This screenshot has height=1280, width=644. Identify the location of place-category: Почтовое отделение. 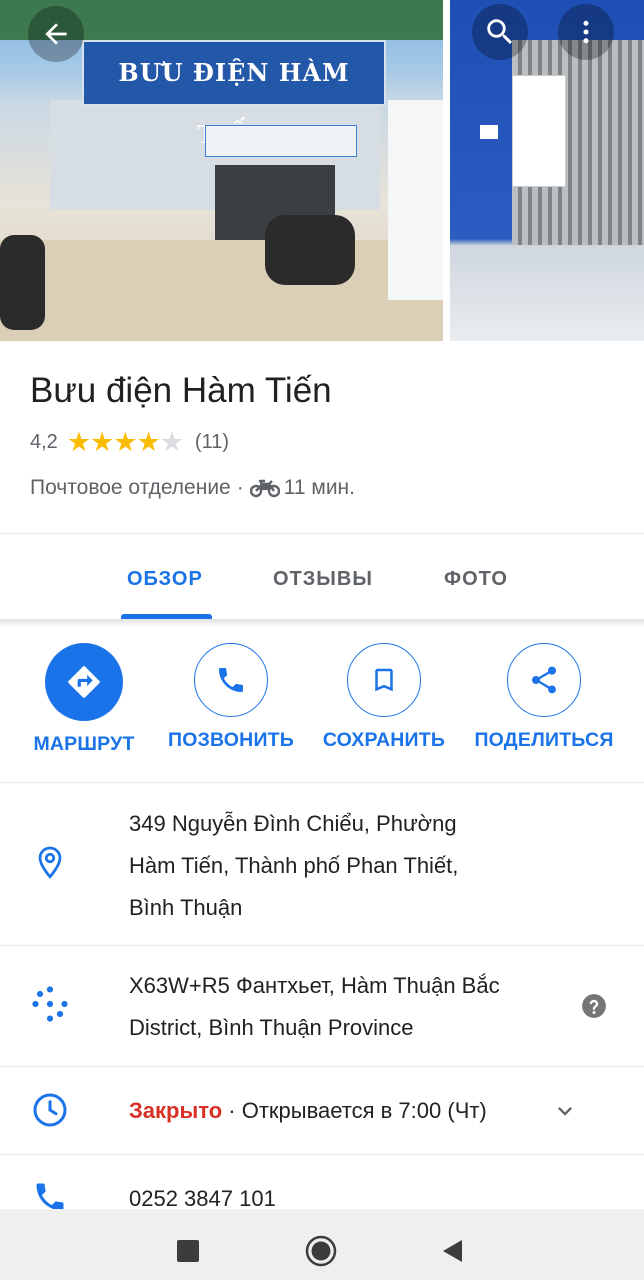
(130, 487).